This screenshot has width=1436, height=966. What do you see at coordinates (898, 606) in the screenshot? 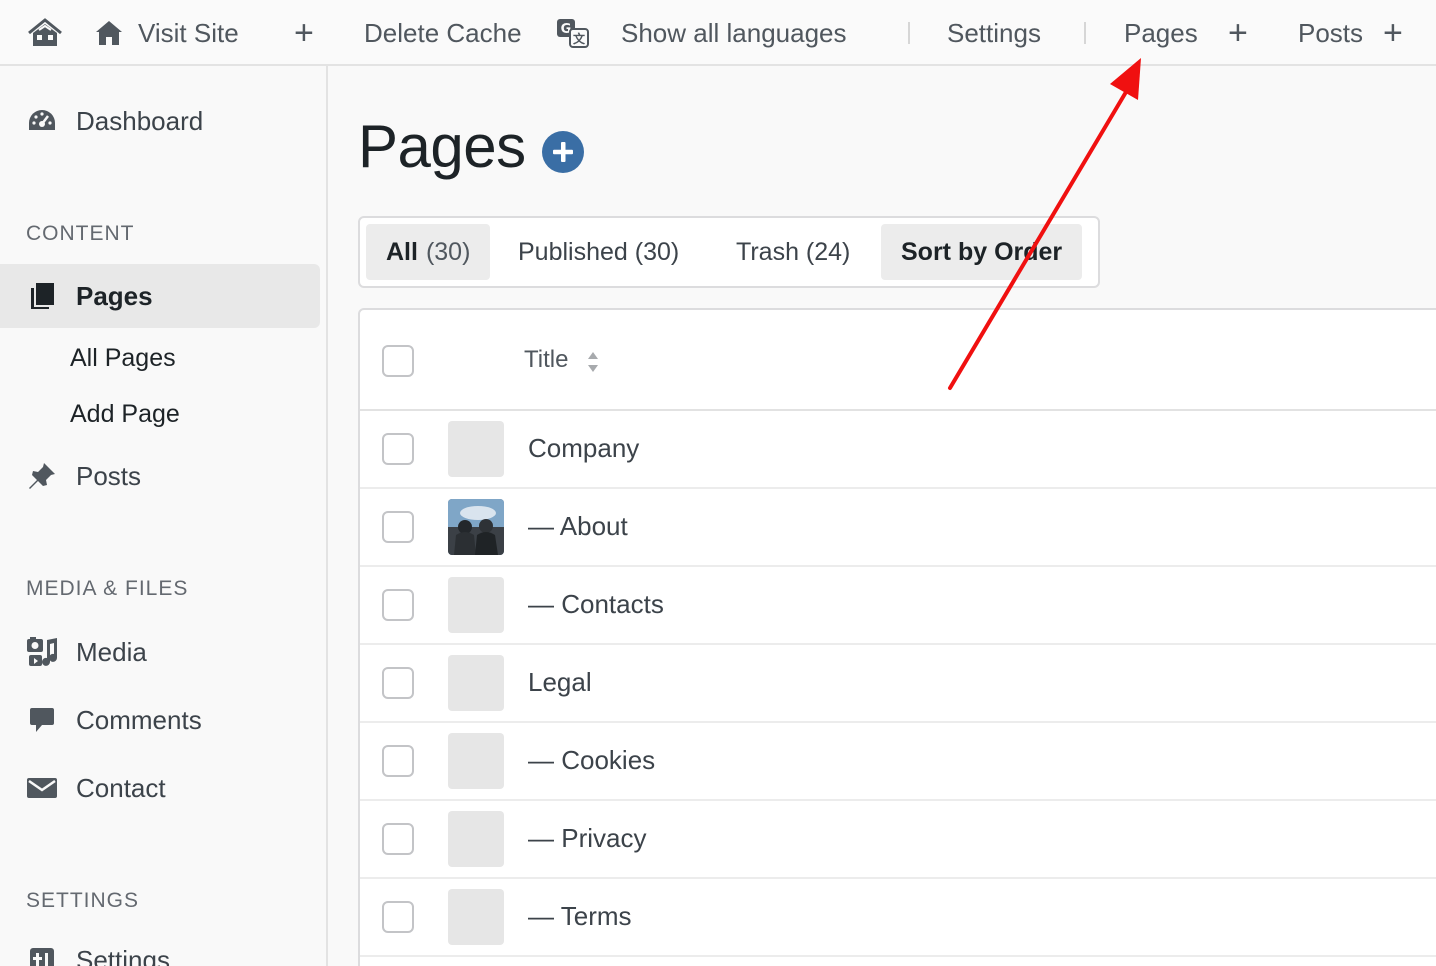
I see `table-row: — Contacts` at bounding box center [898, 606].